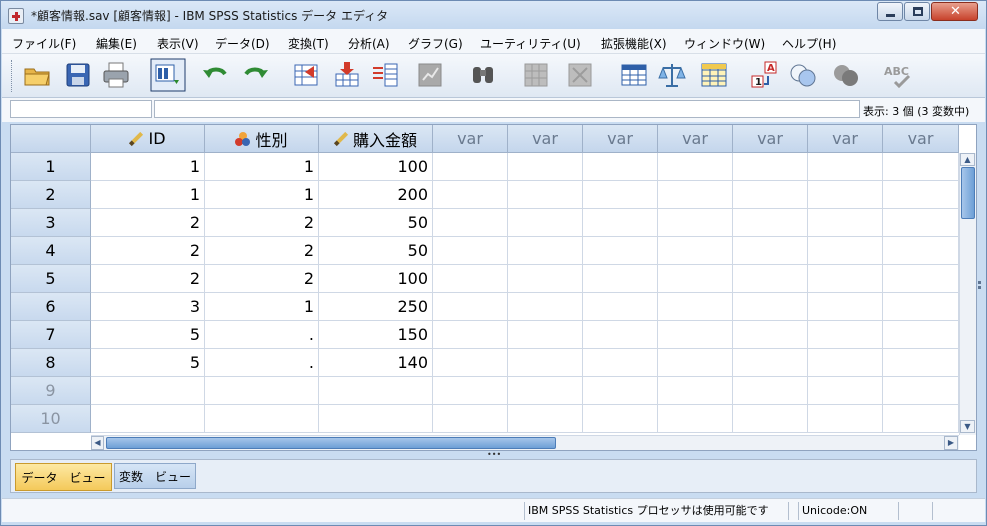 The image size is (987, 526). What do you see at coordinates (376, 307) in the screenshot?
I see `data-cell: 250` at bounding box center [376, 307].